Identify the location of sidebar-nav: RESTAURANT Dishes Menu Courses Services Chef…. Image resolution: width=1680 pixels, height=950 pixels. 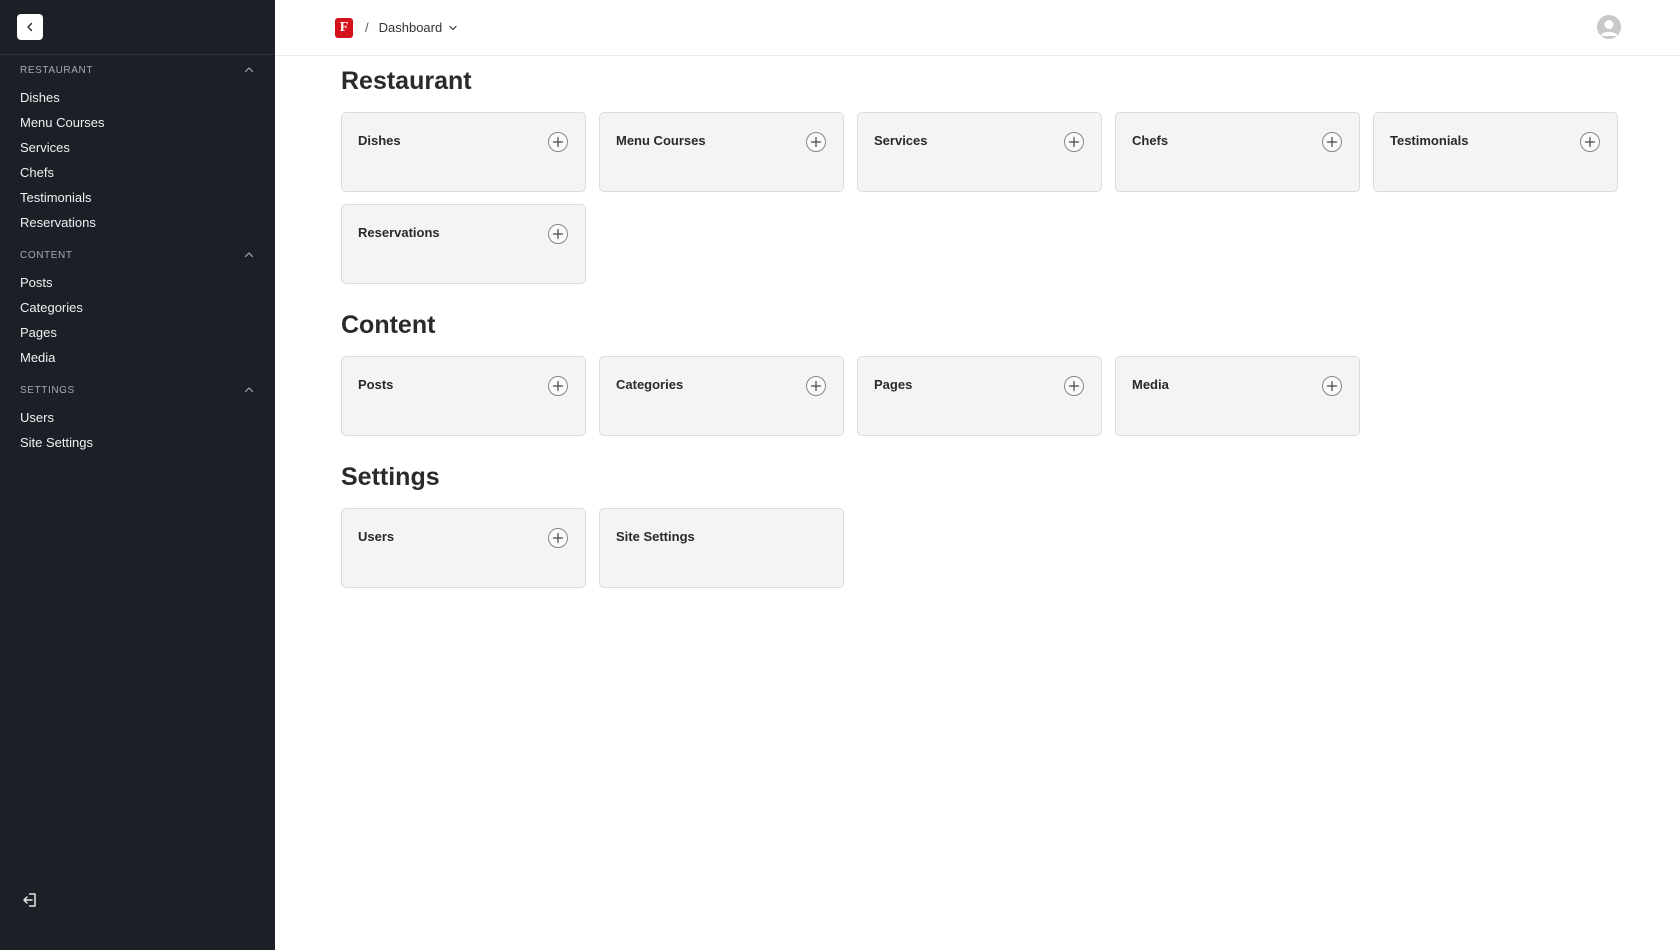
(137, 260).